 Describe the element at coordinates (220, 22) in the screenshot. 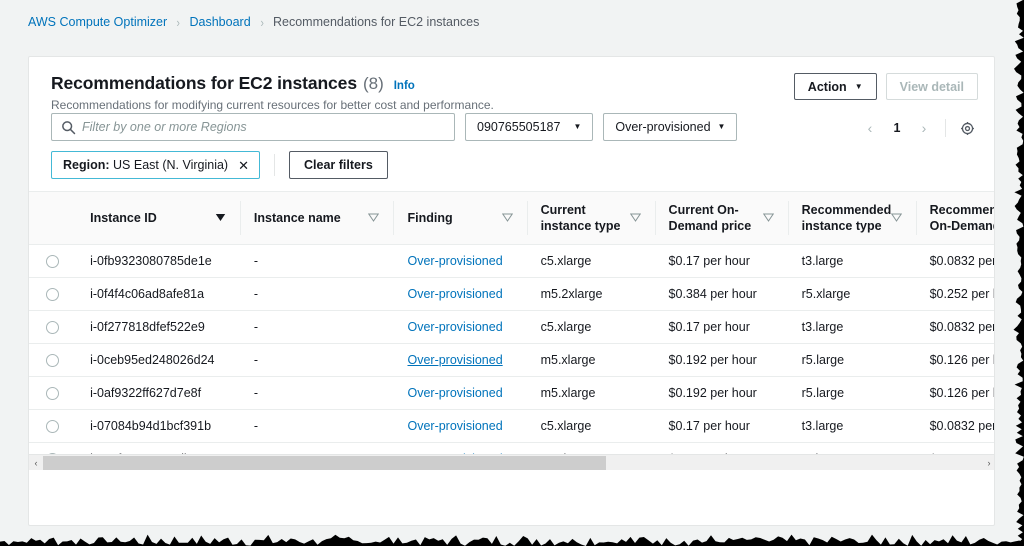

I see `breadcrumb-item-dashboard: Dashboard` at that location.